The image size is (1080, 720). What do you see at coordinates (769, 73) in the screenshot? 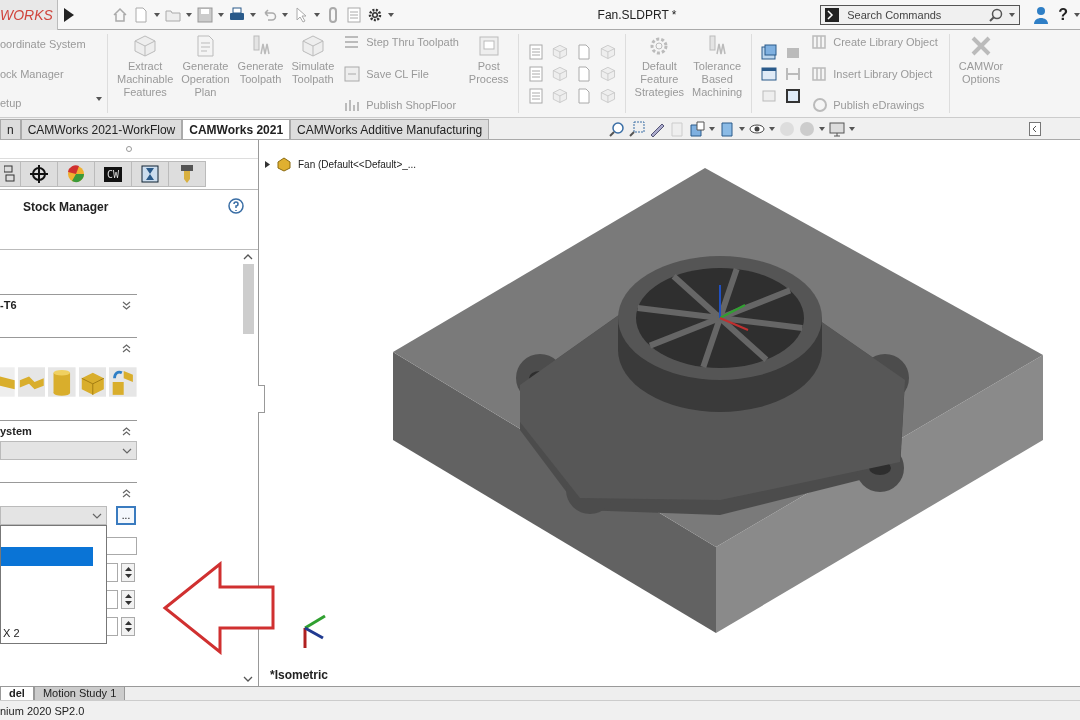
I see `window-icon` at bounding box center [769, 73].